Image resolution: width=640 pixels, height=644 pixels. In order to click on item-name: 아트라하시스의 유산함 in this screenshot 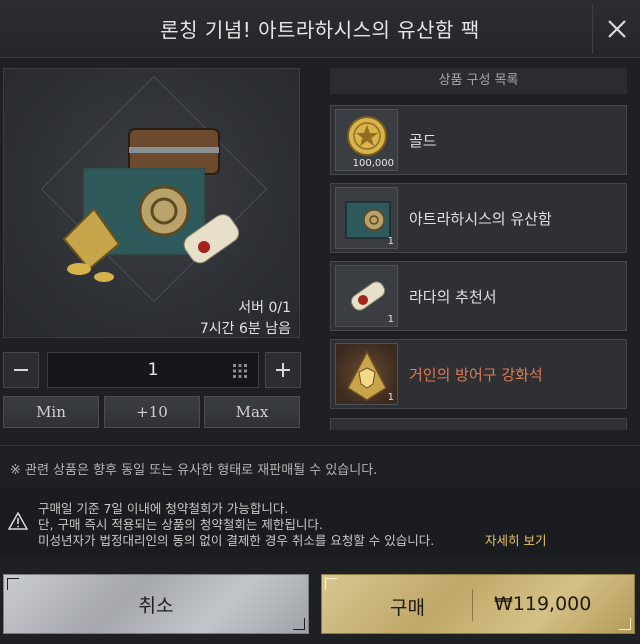, I will do `click(480, 219)`.